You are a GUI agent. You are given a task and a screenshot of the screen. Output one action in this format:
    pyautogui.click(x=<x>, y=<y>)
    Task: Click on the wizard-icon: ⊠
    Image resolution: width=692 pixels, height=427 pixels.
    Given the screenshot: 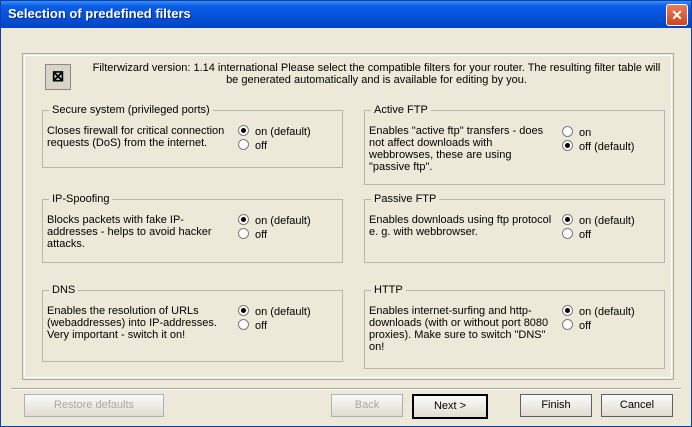 What is the action you would take?
    pyautogui.click(x=58, y=77)
    